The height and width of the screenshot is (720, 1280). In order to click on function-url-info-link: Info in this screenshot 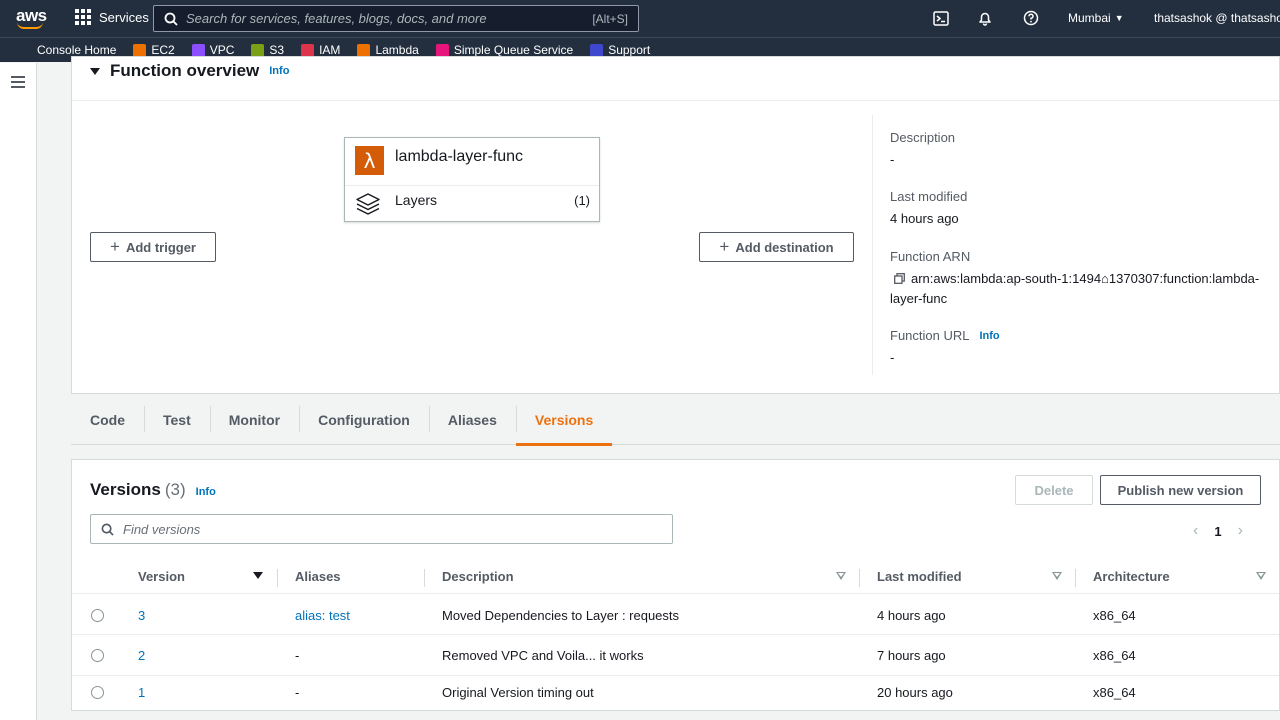, I will do `click(989, 336)`.